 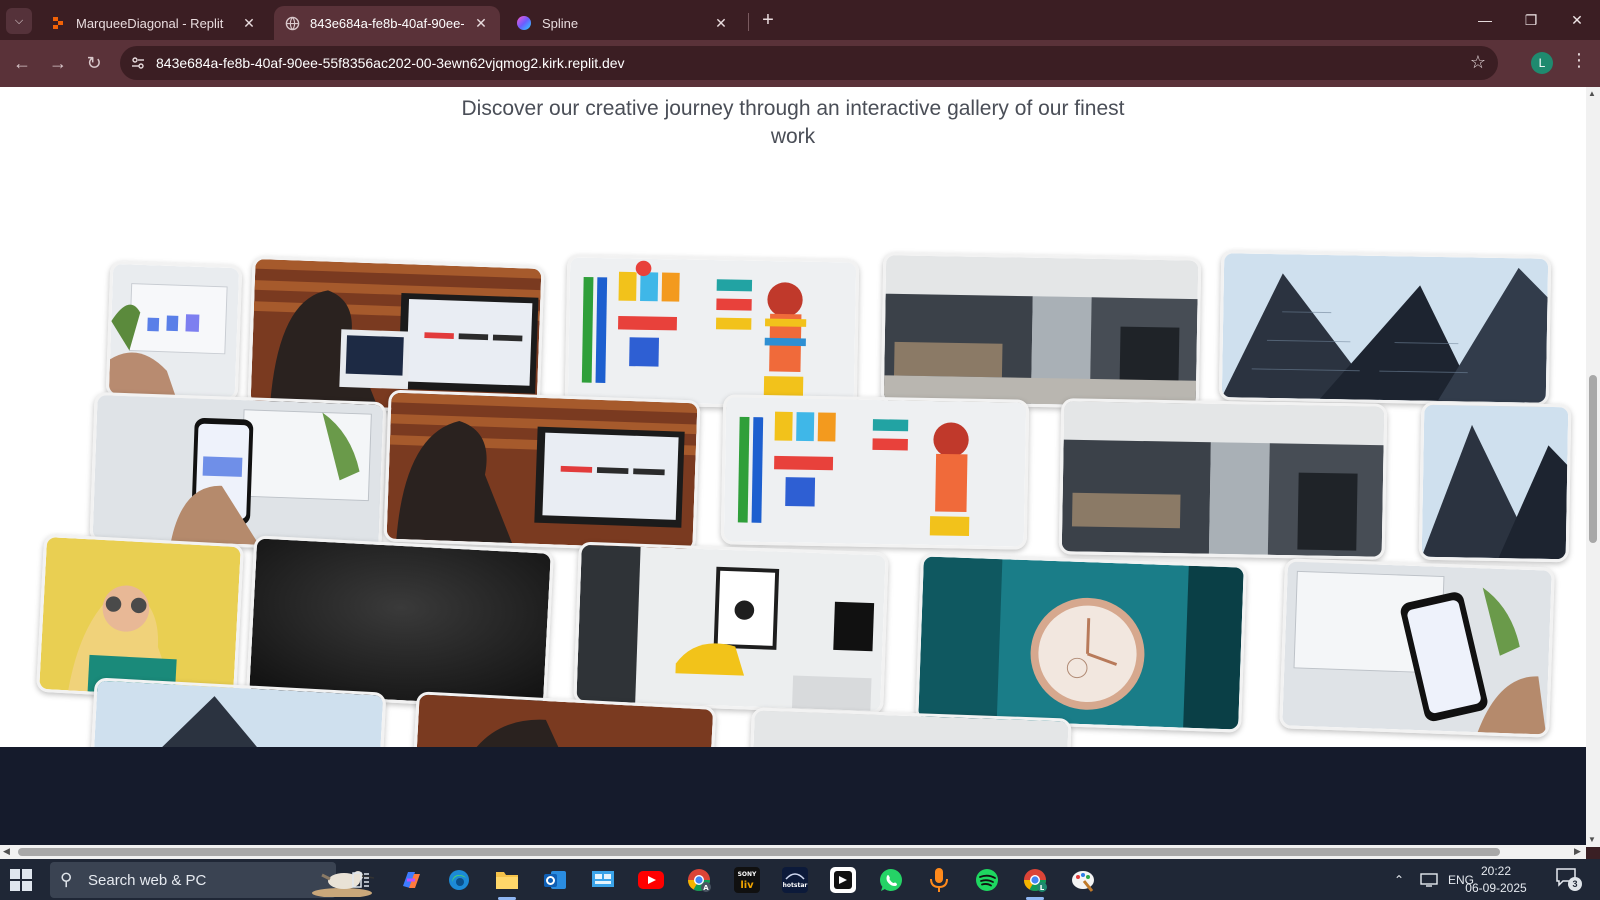 I want to click on chevron-down-icon: ⌵, so click(x=19, y=20).